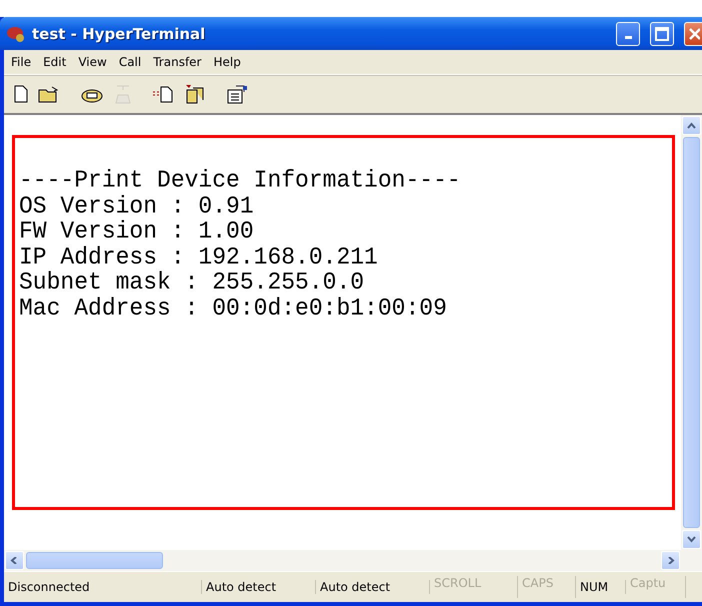 The width and height of the screenshot is (702, 606). I want to click on status-panel: CAPS, so click(547, 587).